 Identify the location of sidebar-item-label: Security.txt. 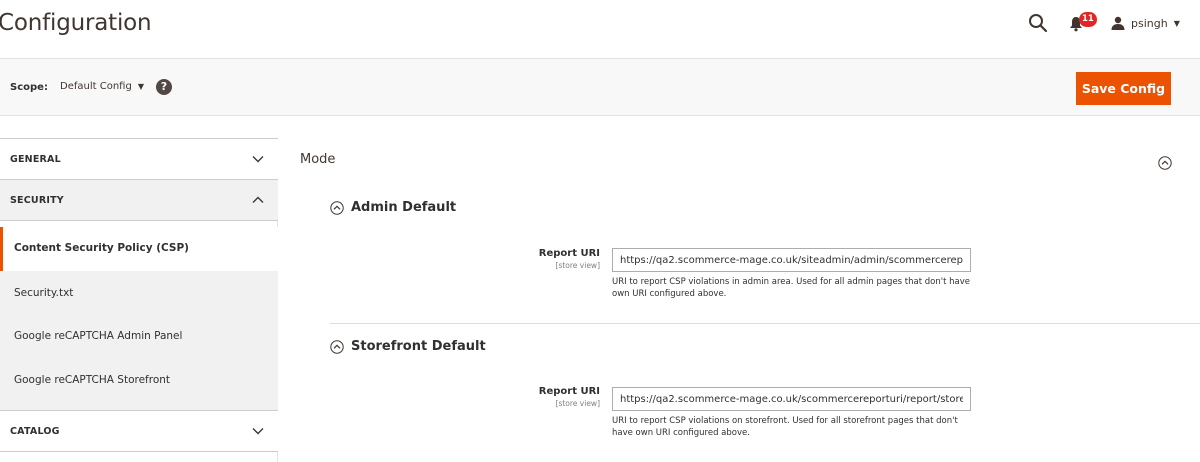
(44, 293).